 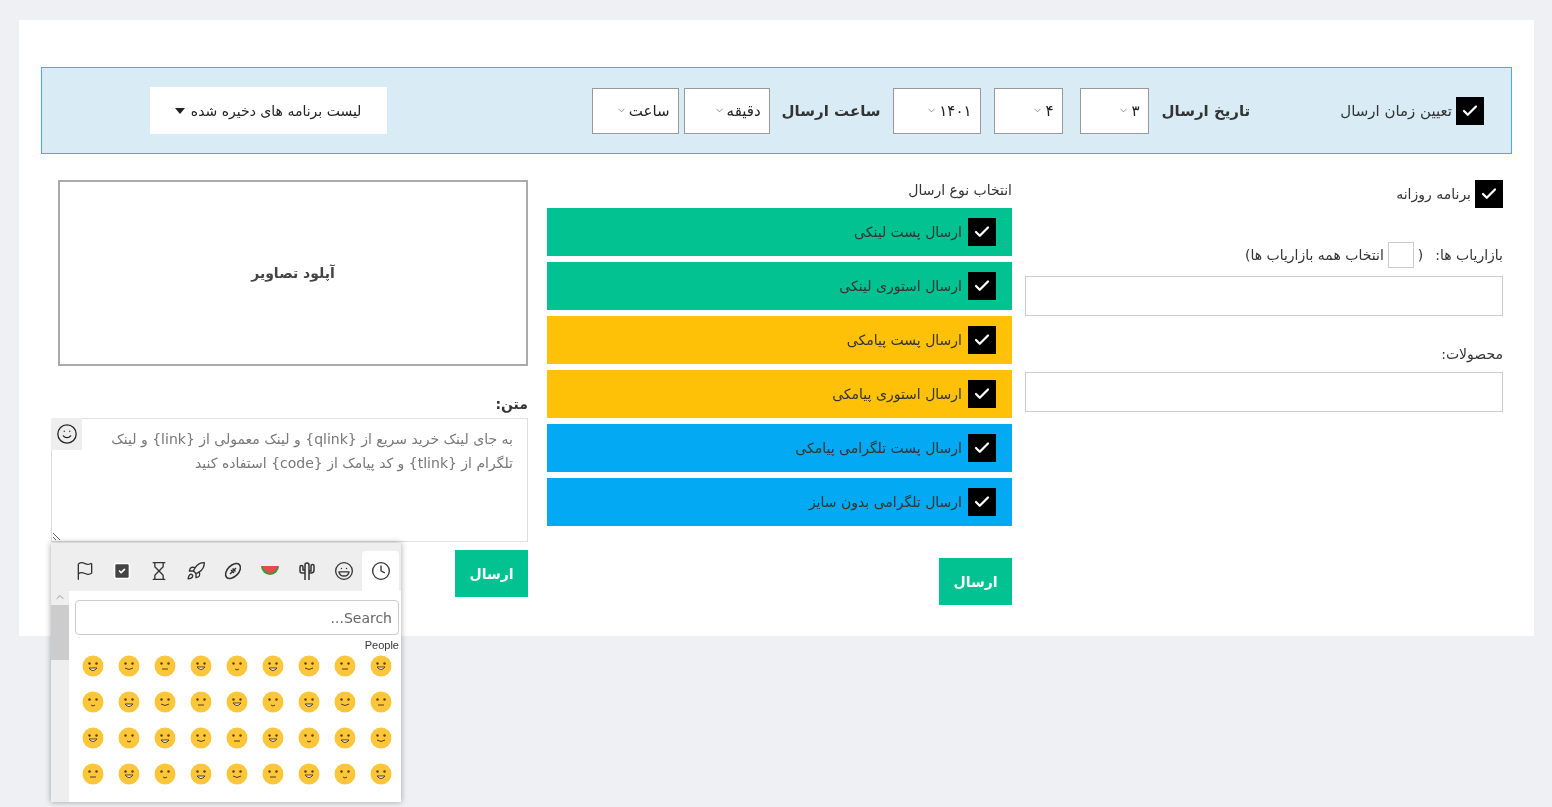 I want to click on marketers-label: بازاریاب ها:, so click(x=1469, y=255).